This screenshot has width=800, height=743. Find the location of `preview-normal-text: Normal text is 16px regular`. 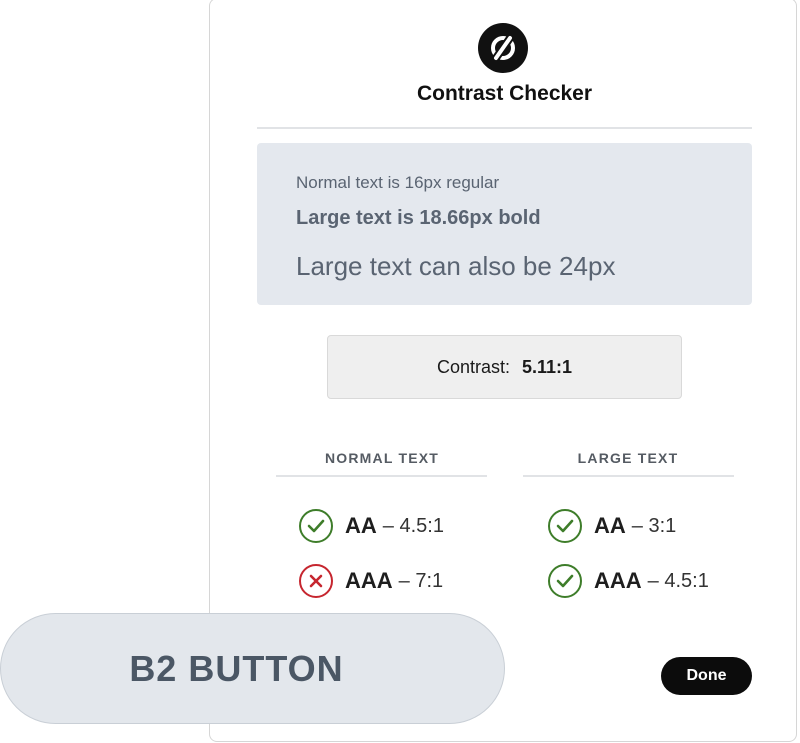

preview-normal-text: Normal text is 16px regular is located at coordinates (398, 182).